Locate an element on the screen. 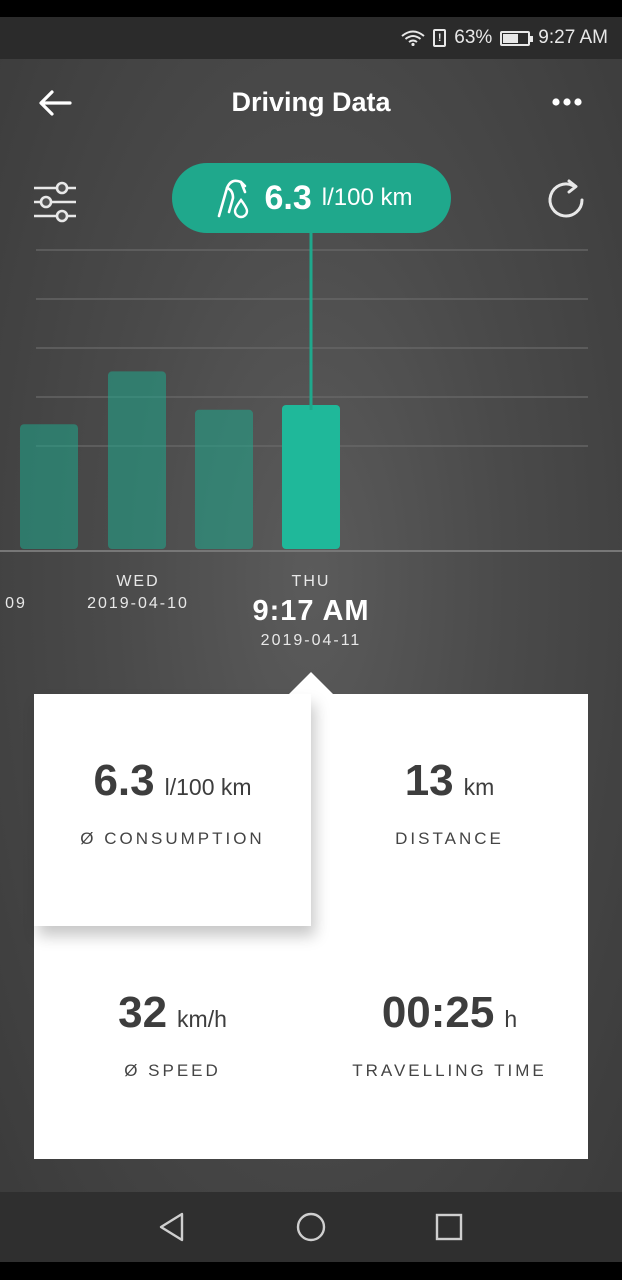  distance-unit: km is located at coordinates (479, 787).